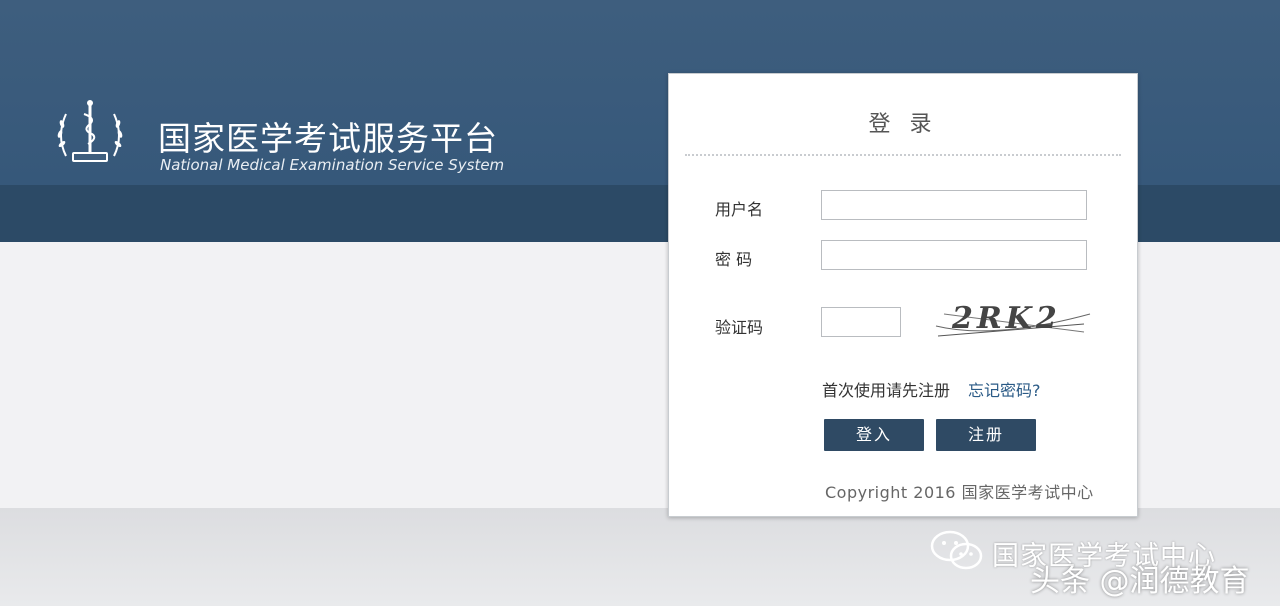 This screenshot has width=1280, height=606. Describe the element at coordinates (739, 327) in the screenshot. I see `captcha-label: 验证码` at that location.